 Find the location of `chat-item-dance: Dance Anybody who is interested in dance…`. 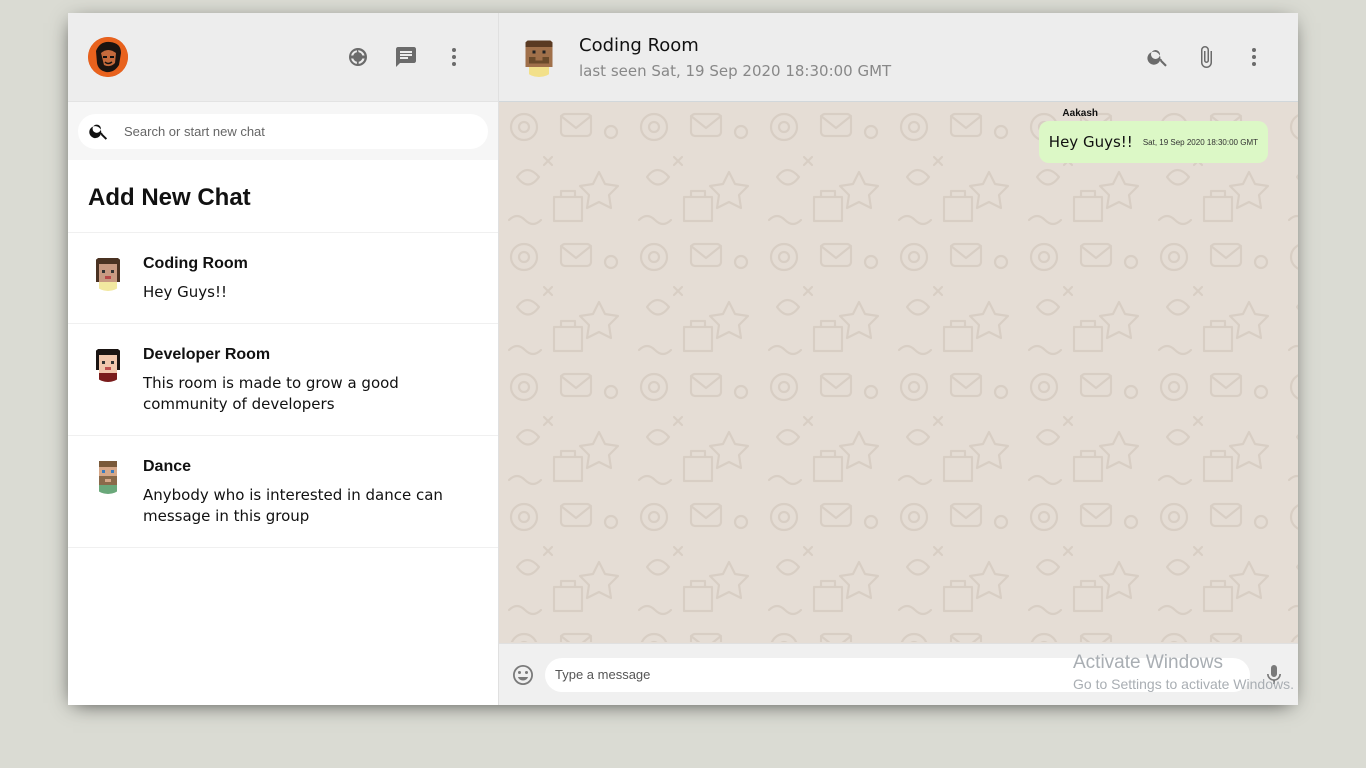

chat-item-dance: Dance Anybody who is interested in dance… is located at coordinates (283, 492).